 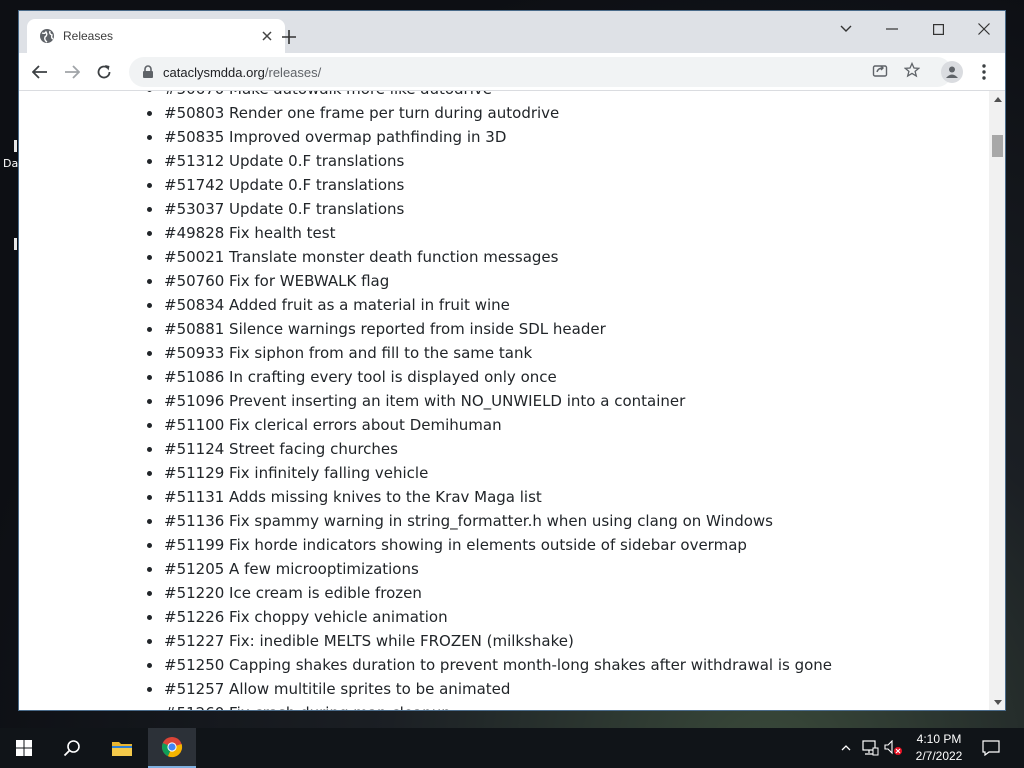 What do you see at coordinates (489, 473) in the screenshot?
I see `list-item: #51129 Fix infinitely falling vehicle` at bounding box center [489, 473].